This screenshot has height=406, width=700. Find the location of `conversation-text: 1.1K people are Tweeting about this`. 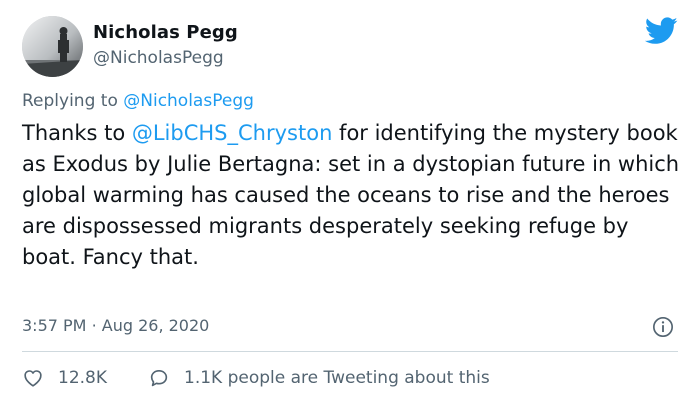

conversation-text: 1.1K people are Tweeting about this is located at coordinates (337, 378).